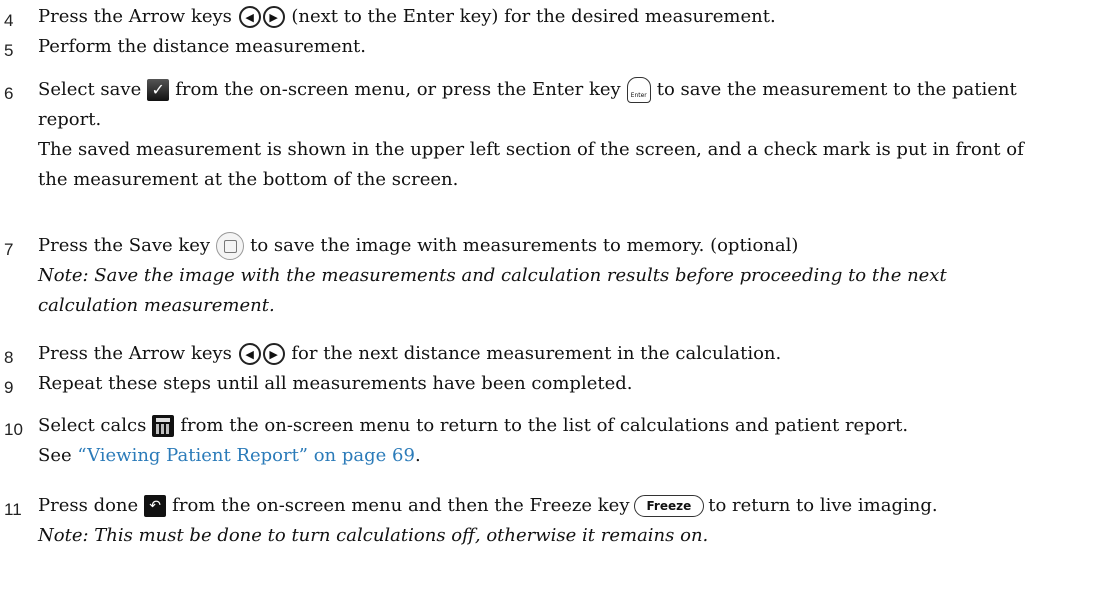 This screenshot has height=596, width=1110. I want to click on step-number: 11, so click(13, 509).